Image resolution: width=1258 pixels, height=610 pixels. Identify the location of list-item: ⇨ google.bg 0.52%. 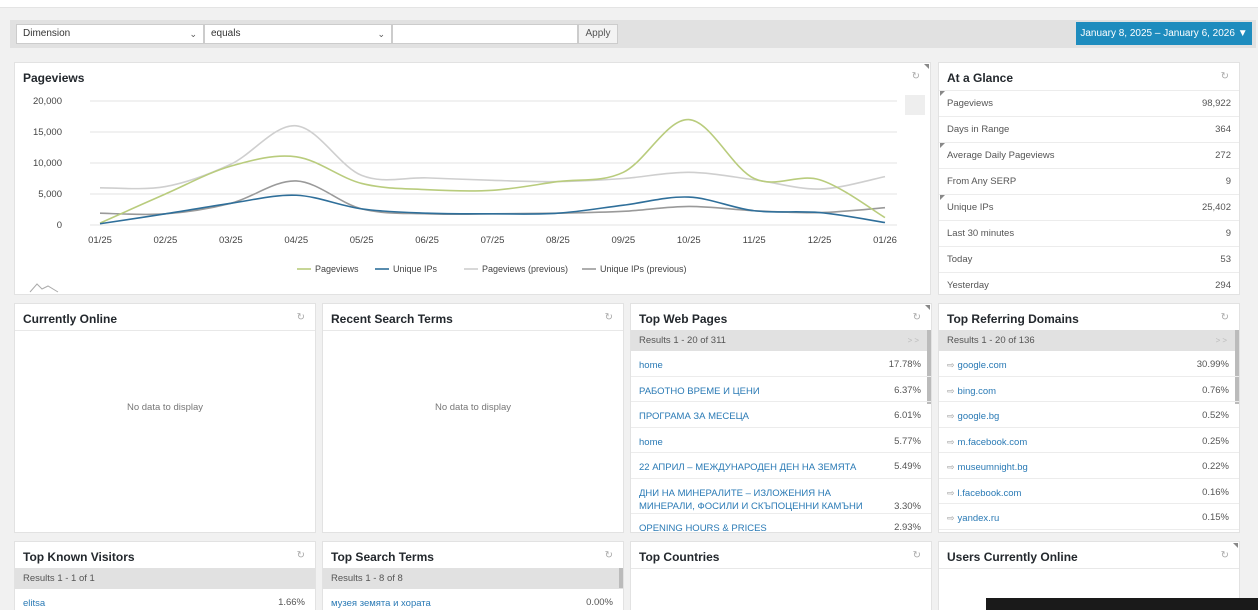
(1089, 415).